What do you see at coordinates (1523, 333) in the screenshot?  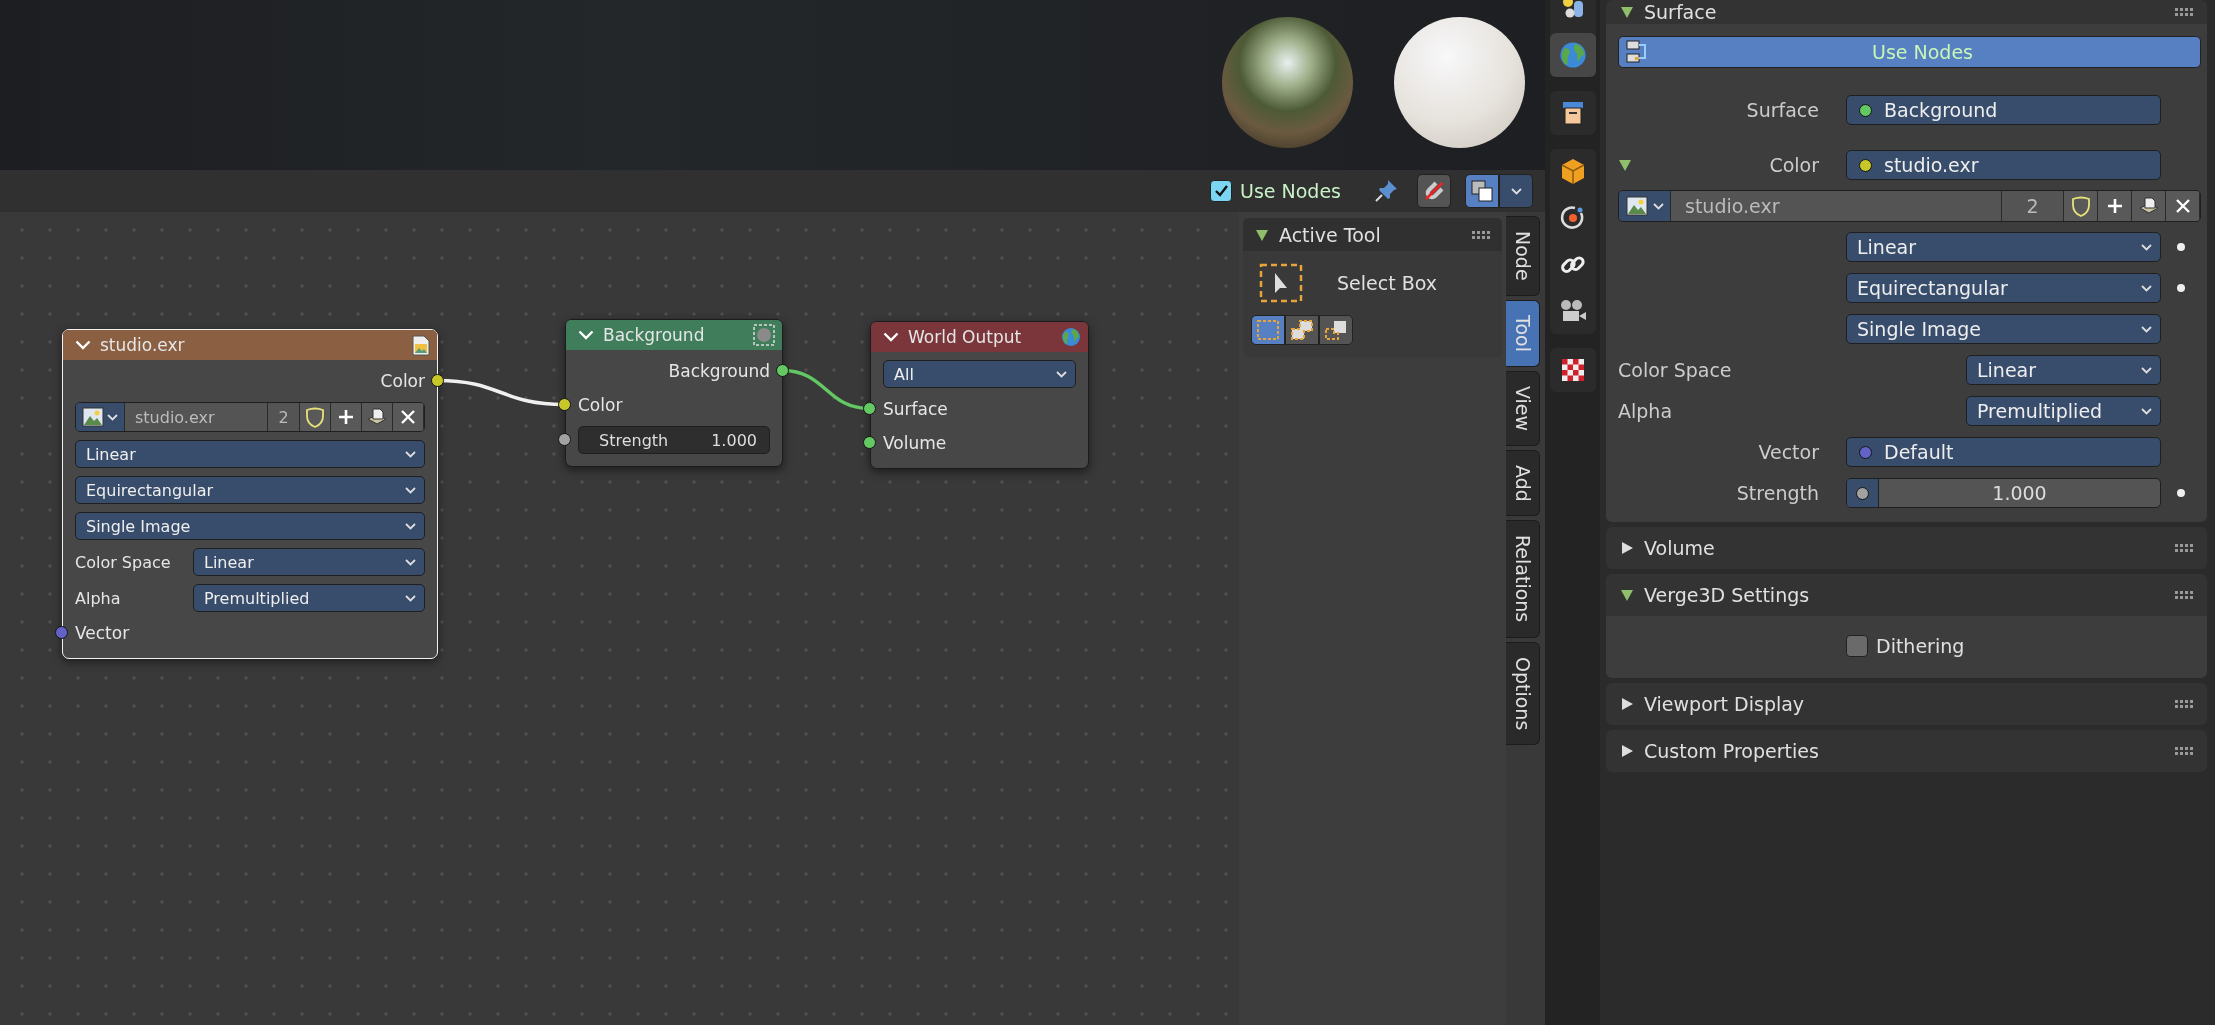 I see `sidebar-tab: Tool` at bounding box center [1523, 333].